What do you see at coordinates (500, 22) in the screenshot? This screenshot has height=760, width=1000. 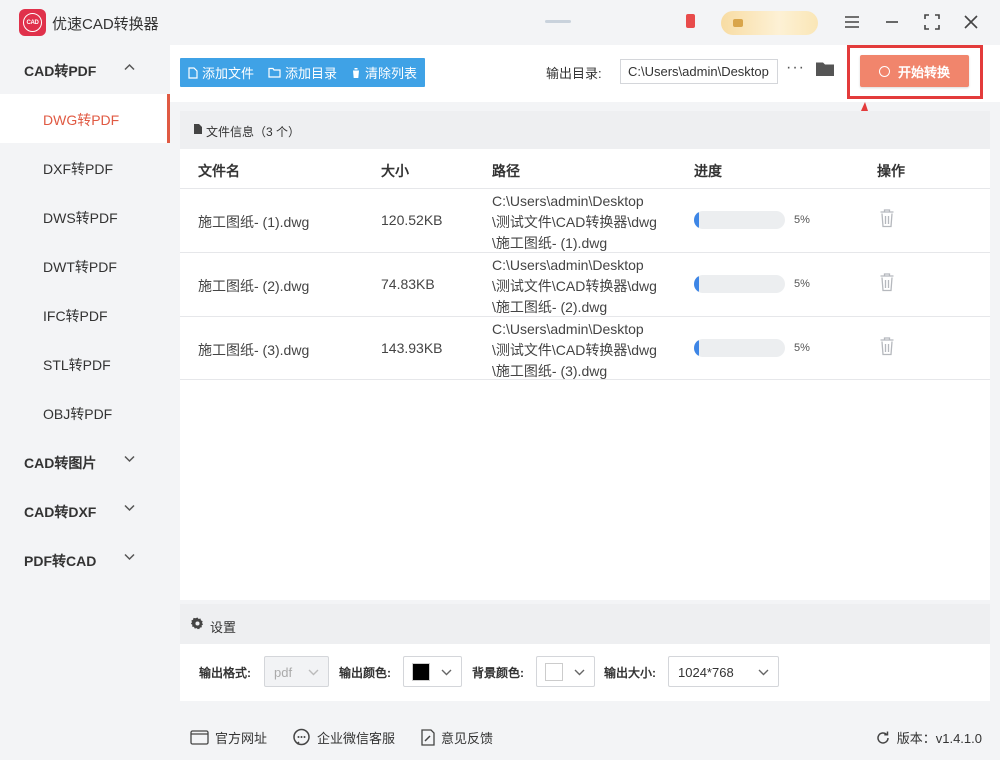 I see `title-bar: CAD 优速CAD转换器` at bounding box center [500, 22].